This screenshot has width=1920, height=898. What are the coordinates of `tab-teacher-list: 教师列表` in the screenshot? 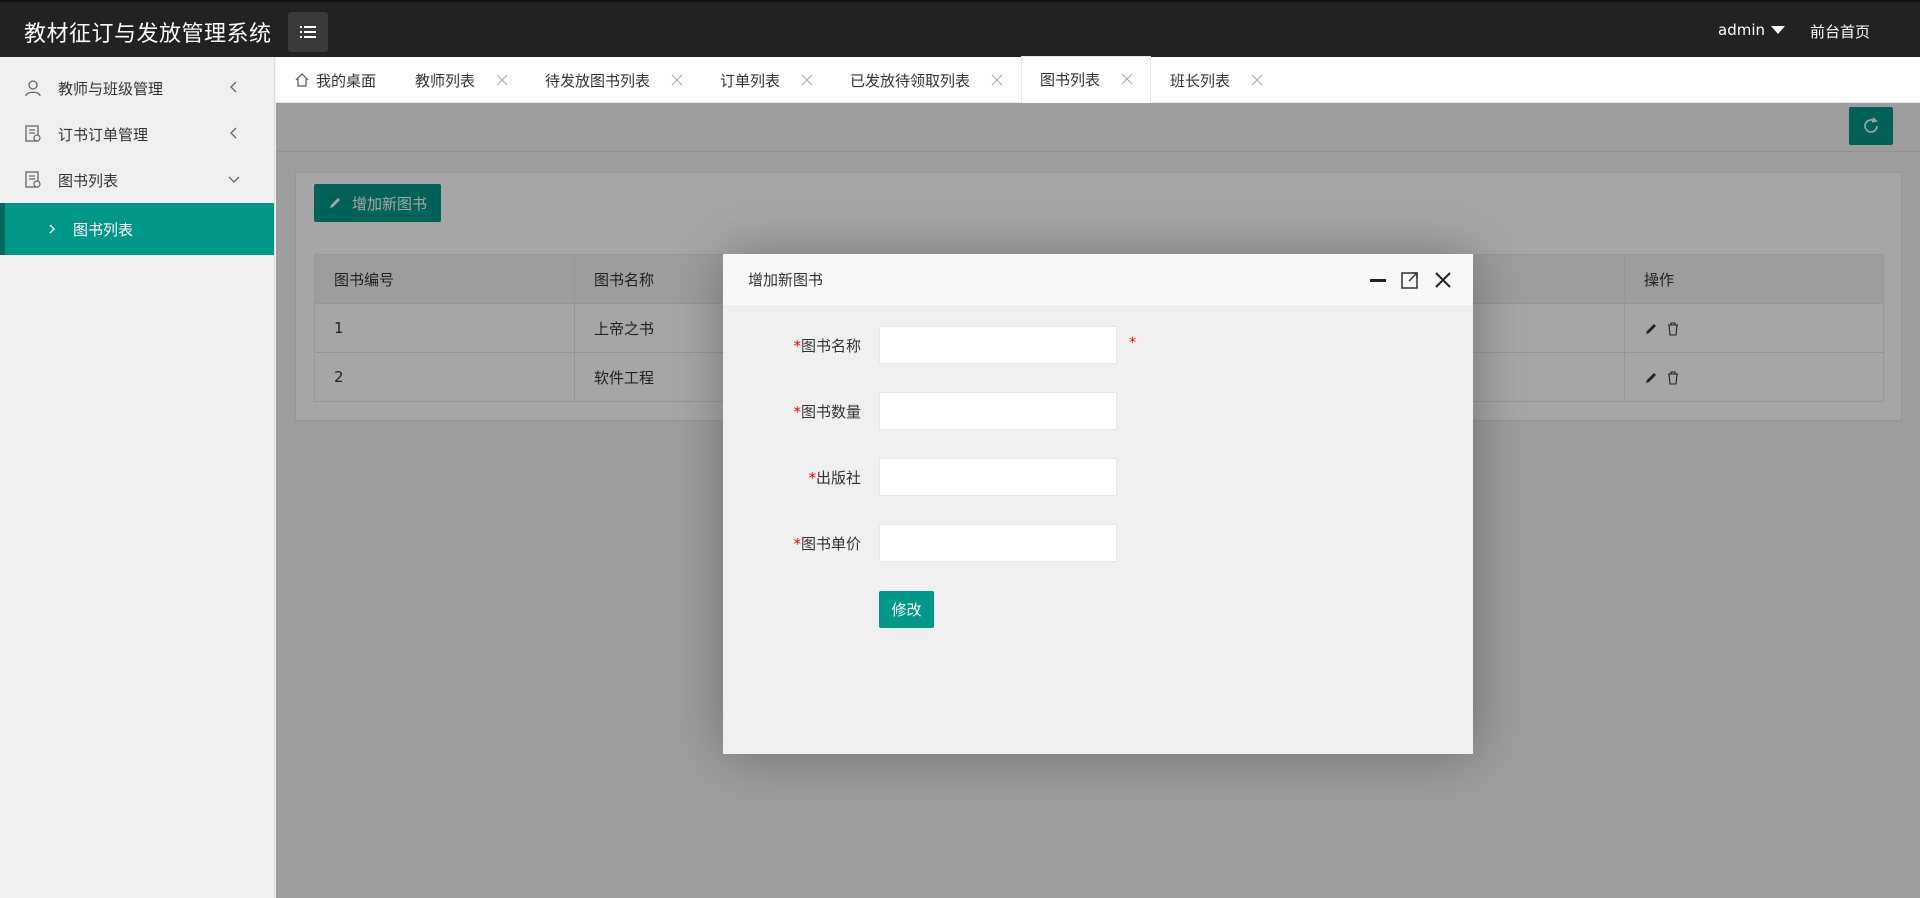 It's located at (462, 80).